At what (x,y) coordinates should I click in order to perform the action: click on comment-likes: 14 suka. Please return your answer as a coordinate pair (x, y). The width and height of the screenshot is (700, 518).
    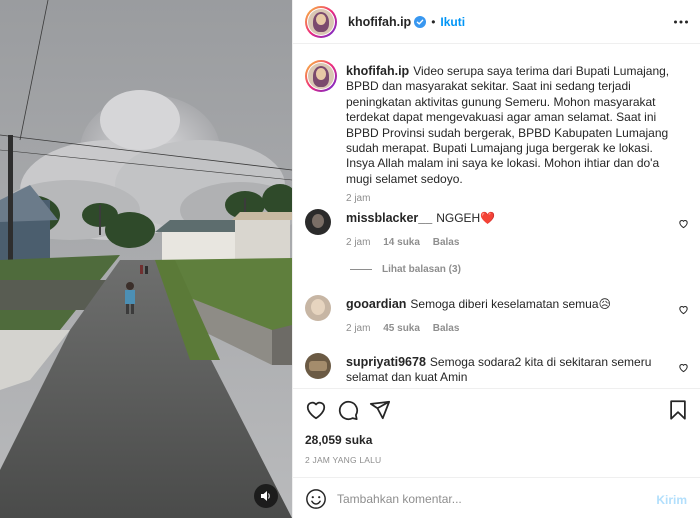
    Looking at the image, I should click on (401, 242).